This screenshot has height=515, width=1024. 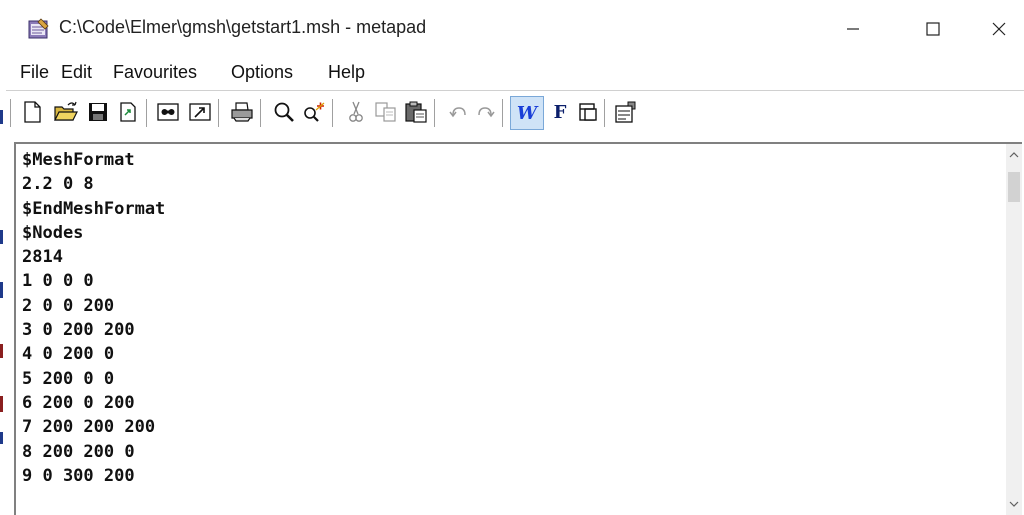 I want to click on minimize-icon, so click(x=853, y=29).